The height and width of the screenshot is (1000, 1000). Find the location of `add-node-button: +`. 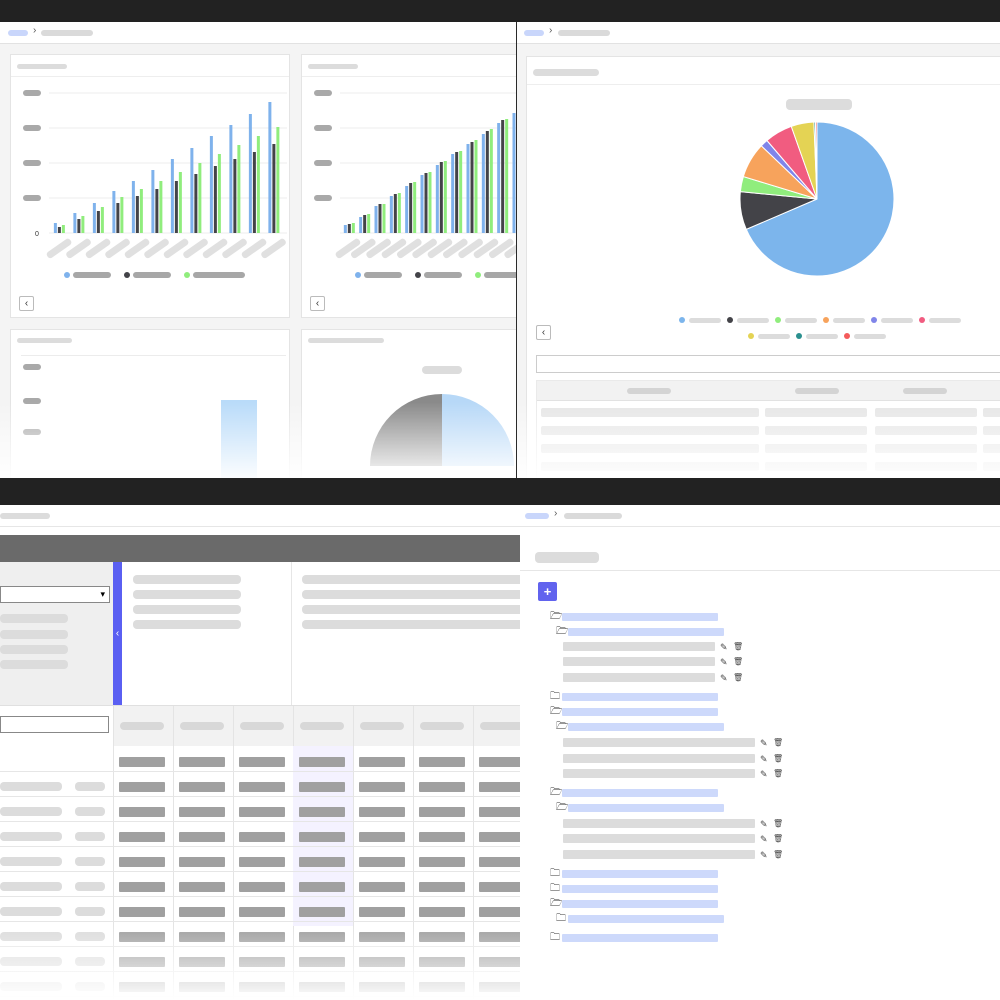

add-node-button: + is located at coordinates (547, 591).